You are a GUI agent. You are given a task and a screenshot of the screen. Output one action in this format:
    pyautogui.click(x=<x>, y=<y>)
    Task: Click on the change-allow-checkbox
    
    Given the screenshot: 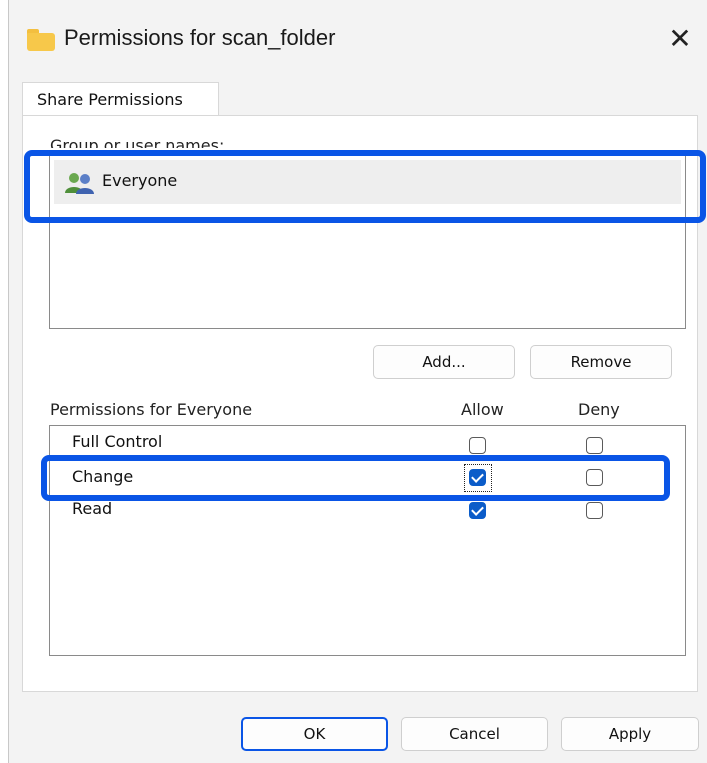 What is the action you would take?
    pyautogui.click(x=477, y=477)
    